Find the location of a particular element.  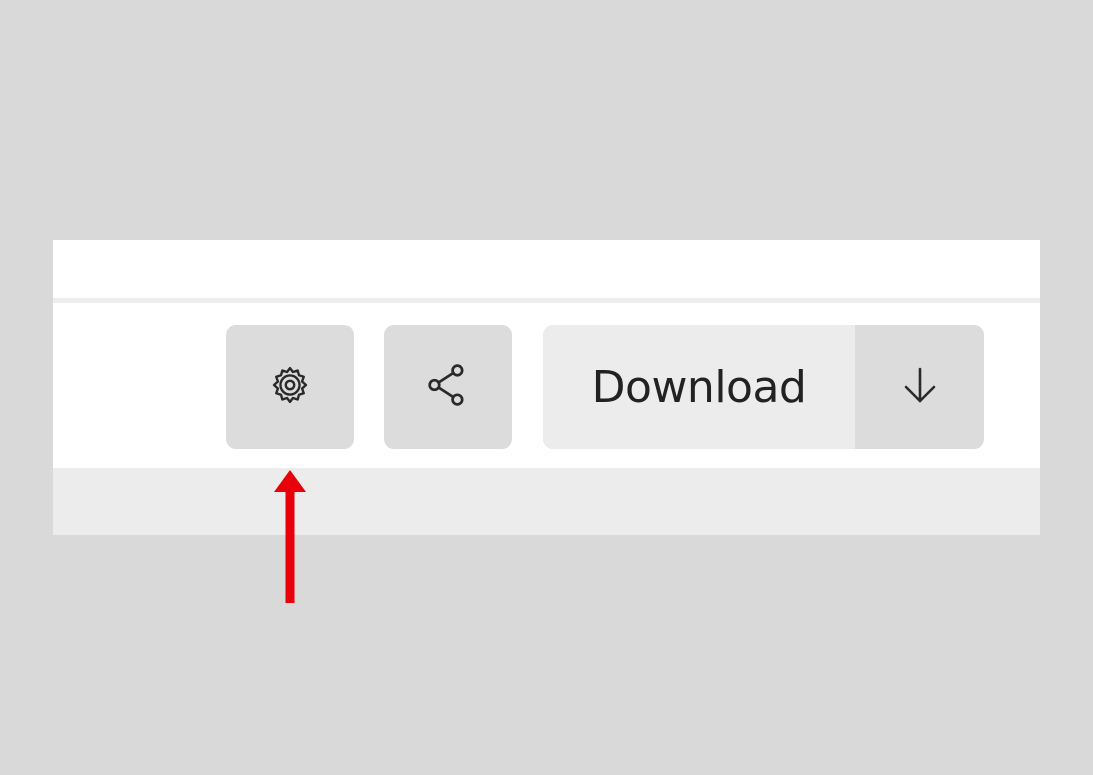

download-button: Download is located at coordinates (699, 387).